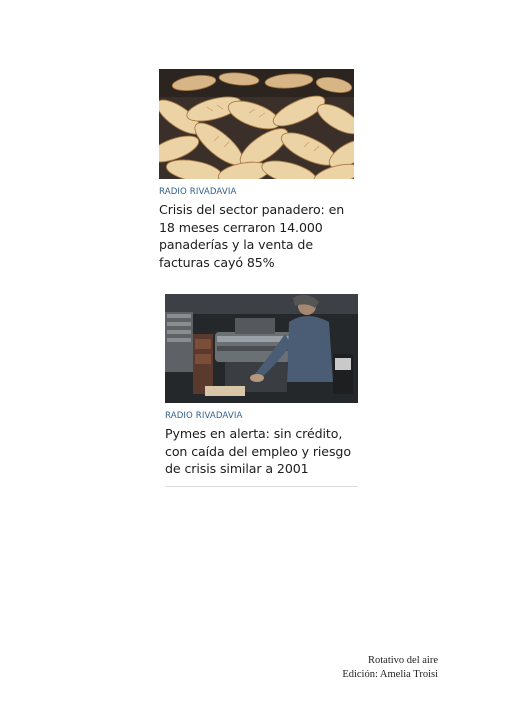 The width and height of the screenshot is (510, 720). I want to click on article-divider, so click(261, 486).